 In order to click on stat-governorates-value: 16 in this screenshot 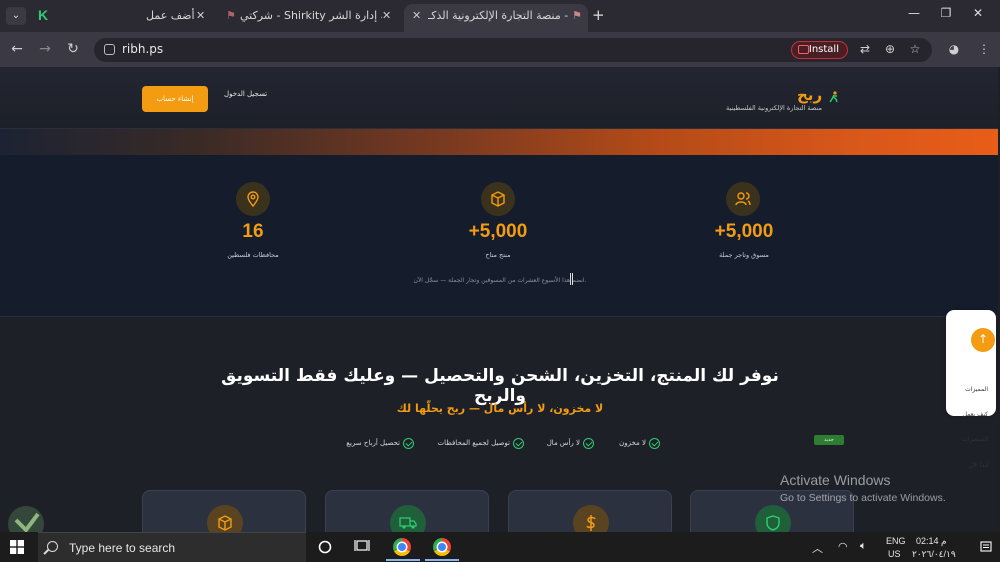, I will do `click(253, 231)`.